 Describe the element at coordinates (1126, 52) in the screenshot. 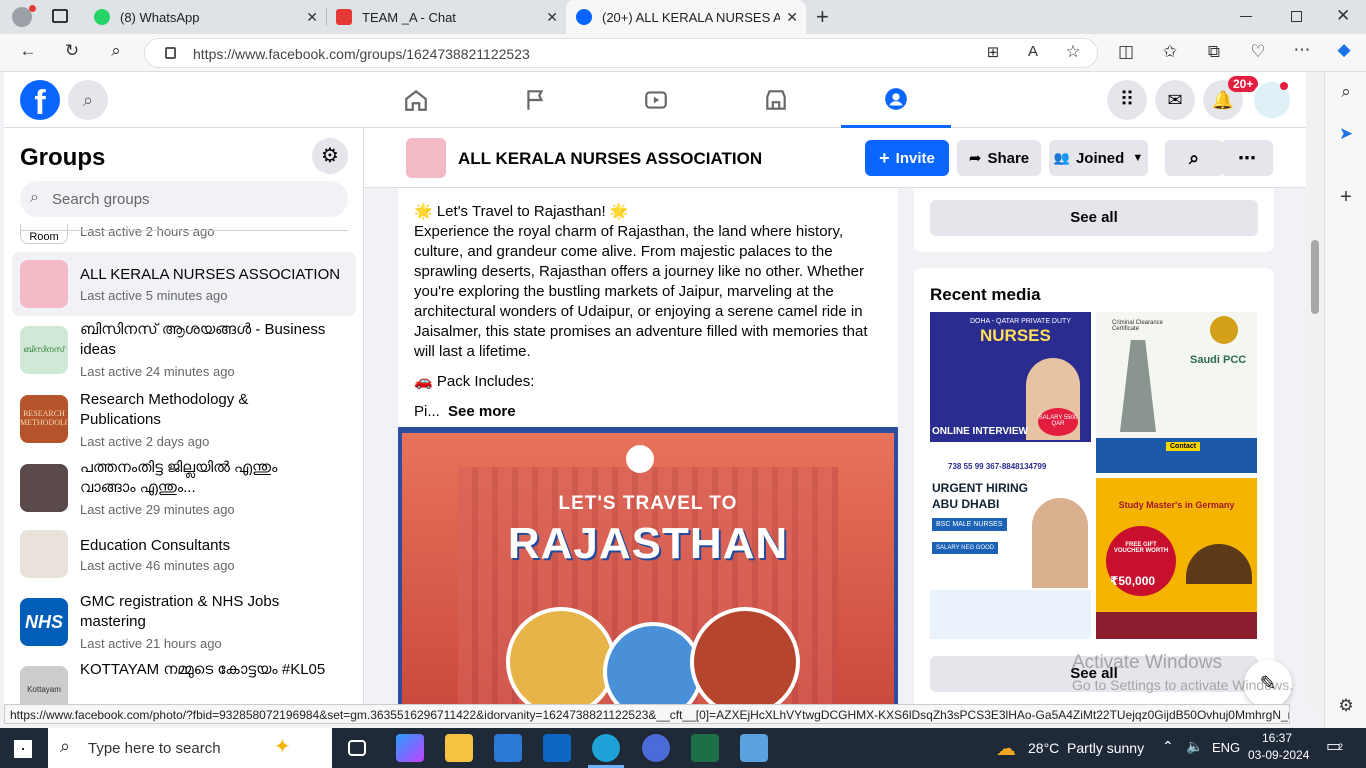

I see `split-screen-icon: ◫` at that location.